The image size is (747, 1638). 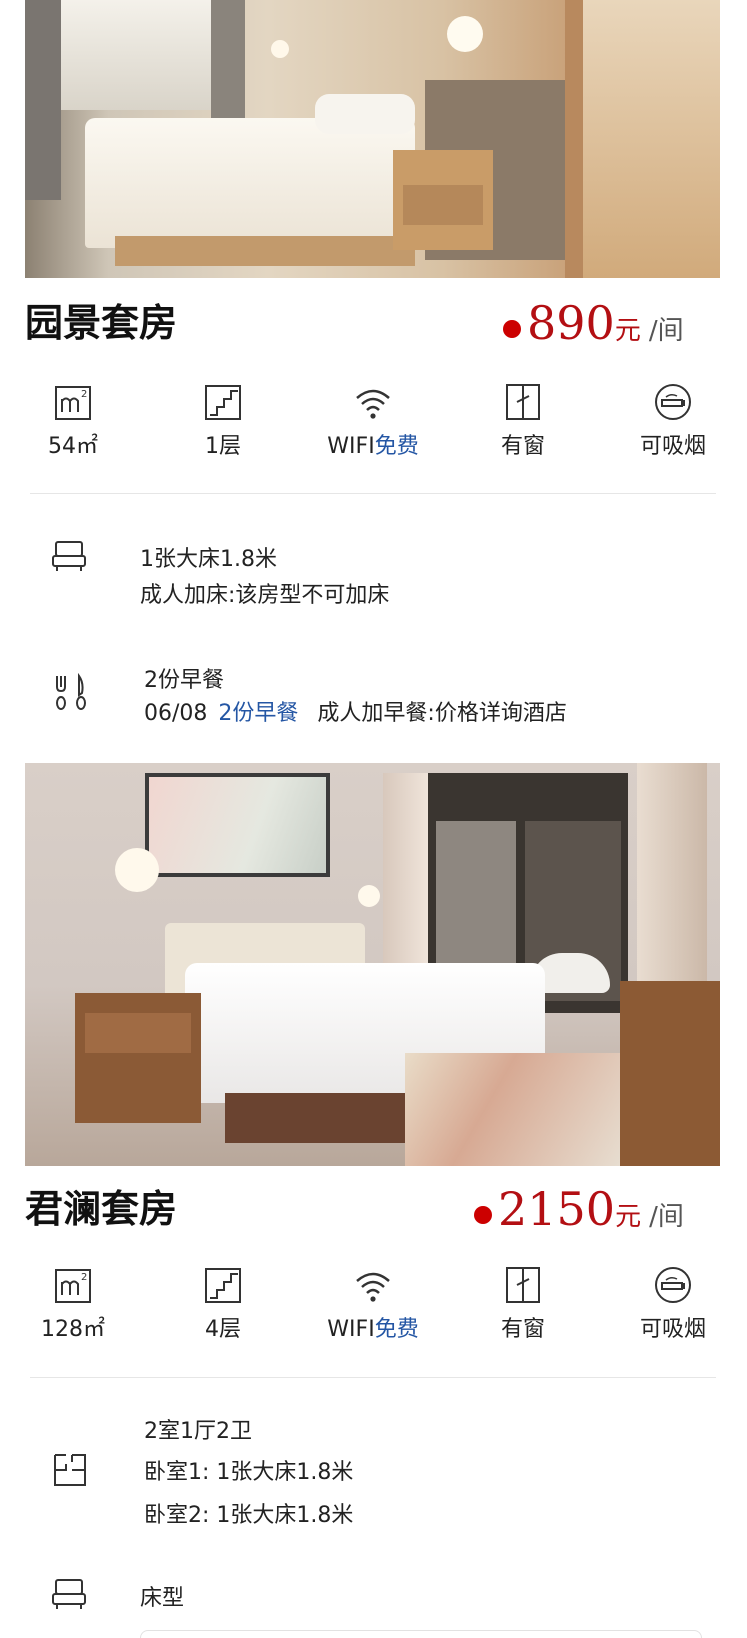 I want to click on amenity-area-label: 128㎡, so click(x=73, y=1329).